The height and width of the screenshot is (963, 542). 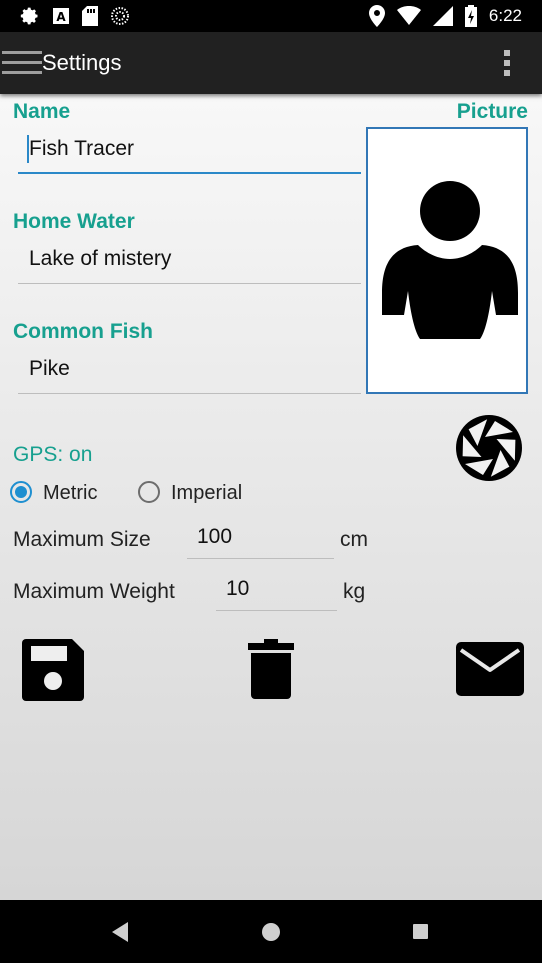 I want to click on more-options-icon, so click(x=507, y=63).